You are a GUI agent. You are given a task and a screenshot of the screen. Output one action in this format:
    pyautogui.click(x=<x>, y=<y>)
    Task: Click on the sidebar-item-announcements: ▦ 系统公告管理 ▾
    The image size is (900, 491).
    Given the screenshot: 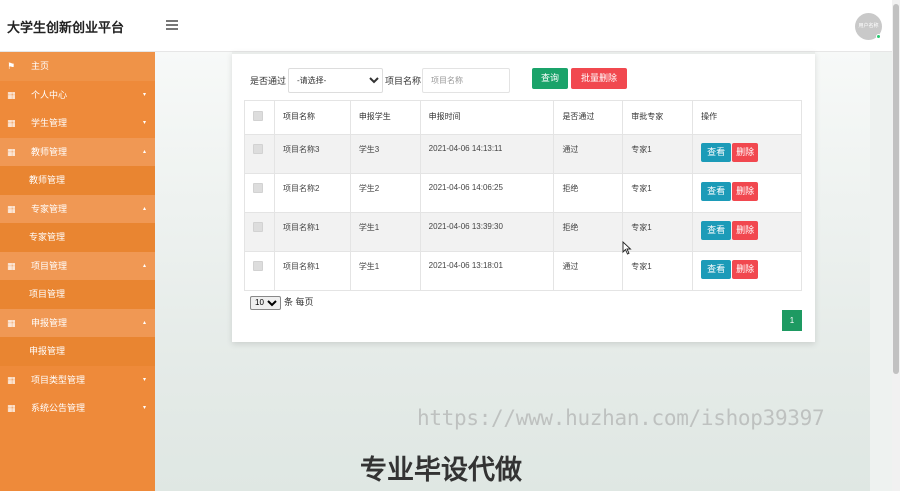 What is the action you would take?
    pyautogui.click(x=77, y=408)
    